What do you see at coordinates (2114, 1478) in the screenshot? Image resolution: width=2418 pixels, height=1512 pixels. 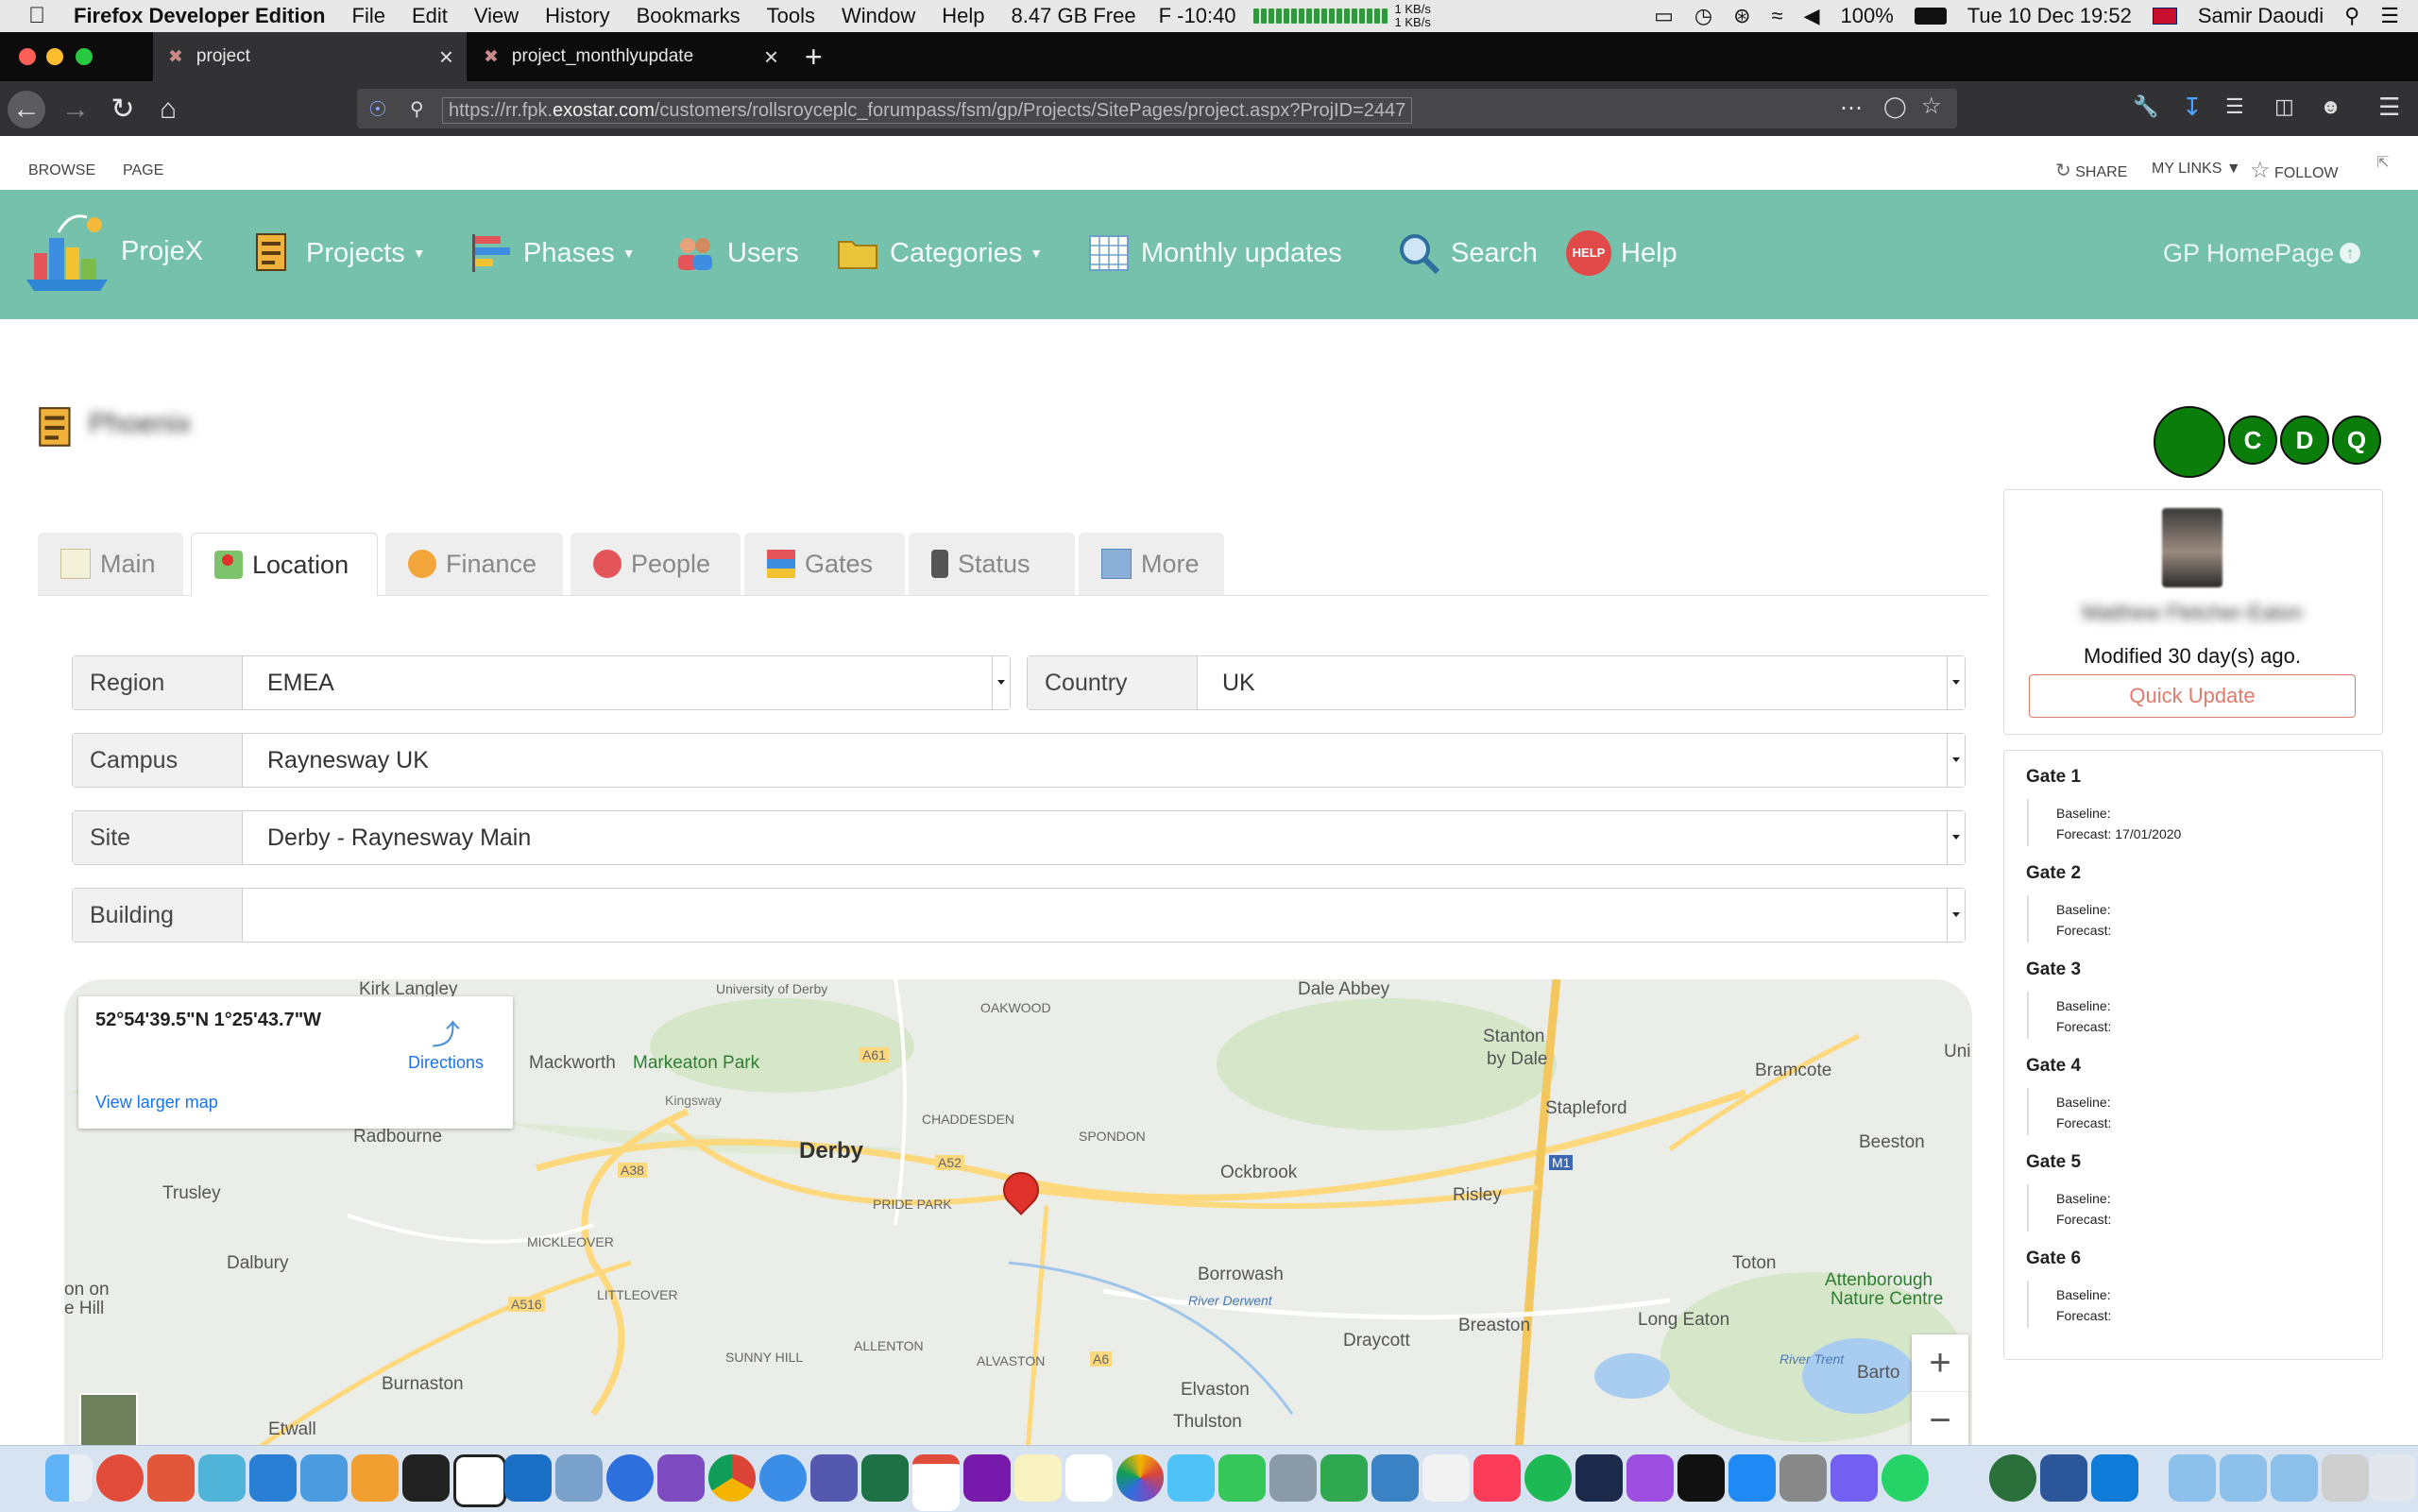 I see `onedrive-icon` at bounding box center [2114, 1478].